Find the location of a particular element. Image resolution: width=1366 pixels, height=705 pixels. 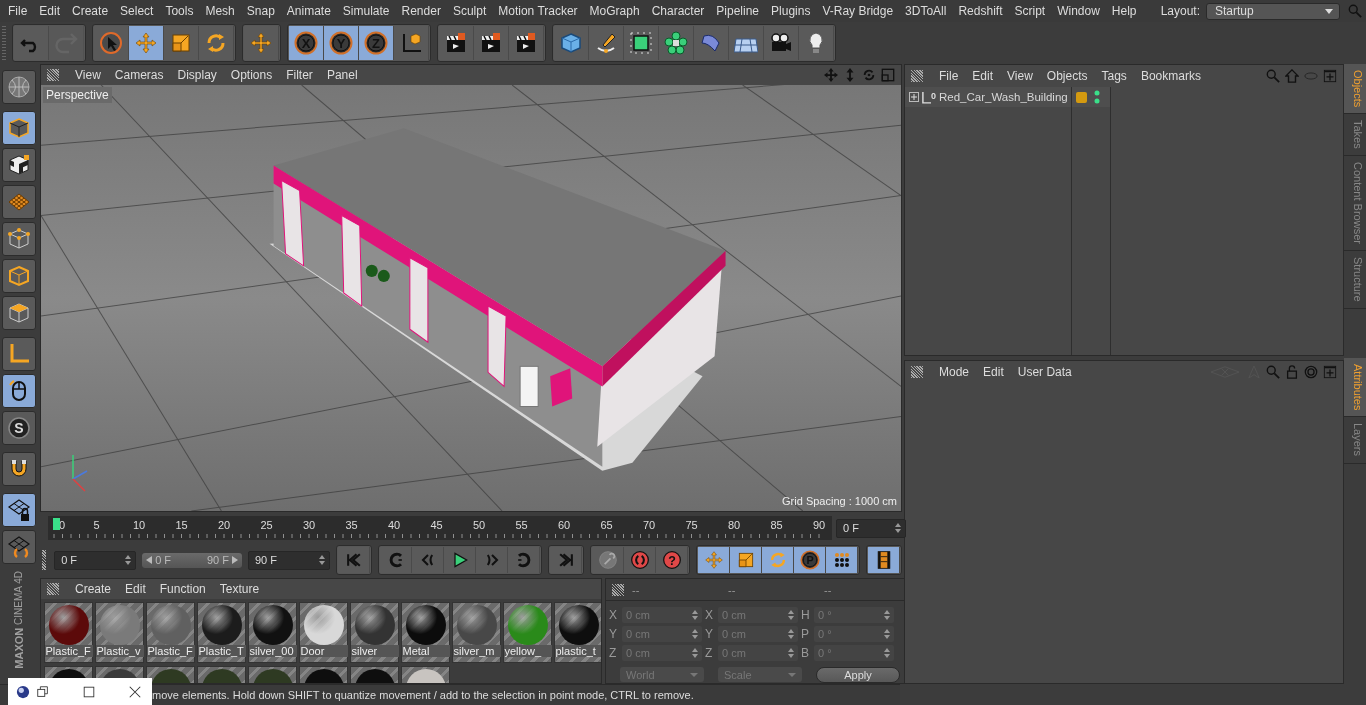

sphere-icon is located at coordinates (23, 691).